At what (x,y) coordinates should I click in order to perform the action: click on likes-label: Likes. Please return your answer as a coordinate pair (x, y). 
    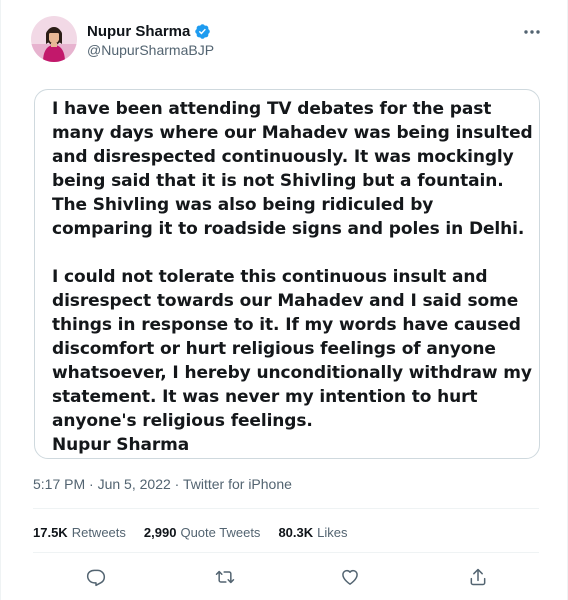
    Looking at the image, I should click on (332, 532).